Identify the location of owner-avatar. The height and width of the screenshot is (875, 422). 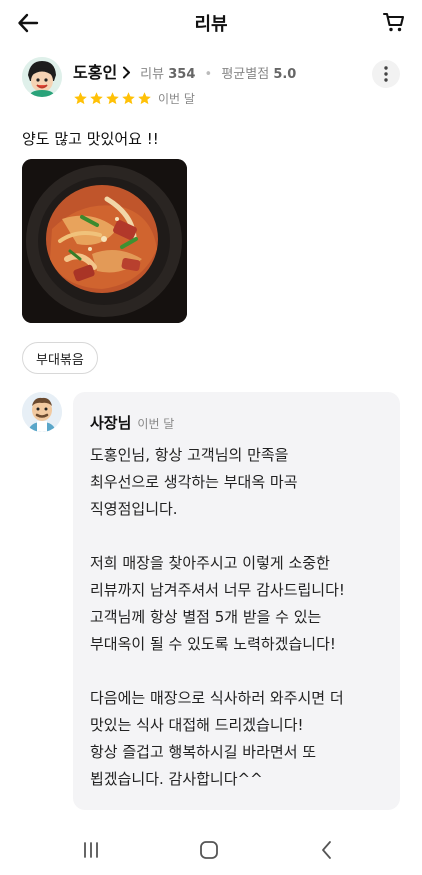
(42, 412).